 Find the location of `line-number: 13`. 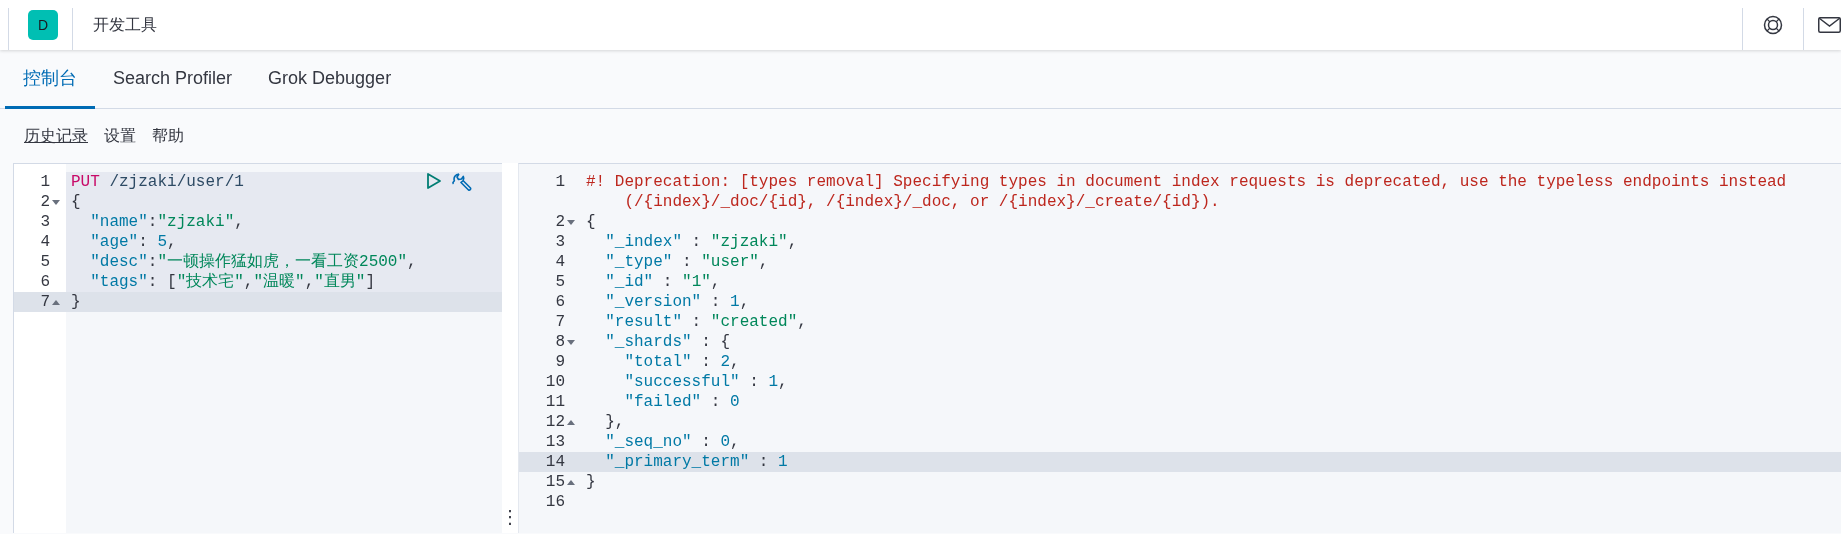

line-number: 13 is located at coordinates (555, 442).